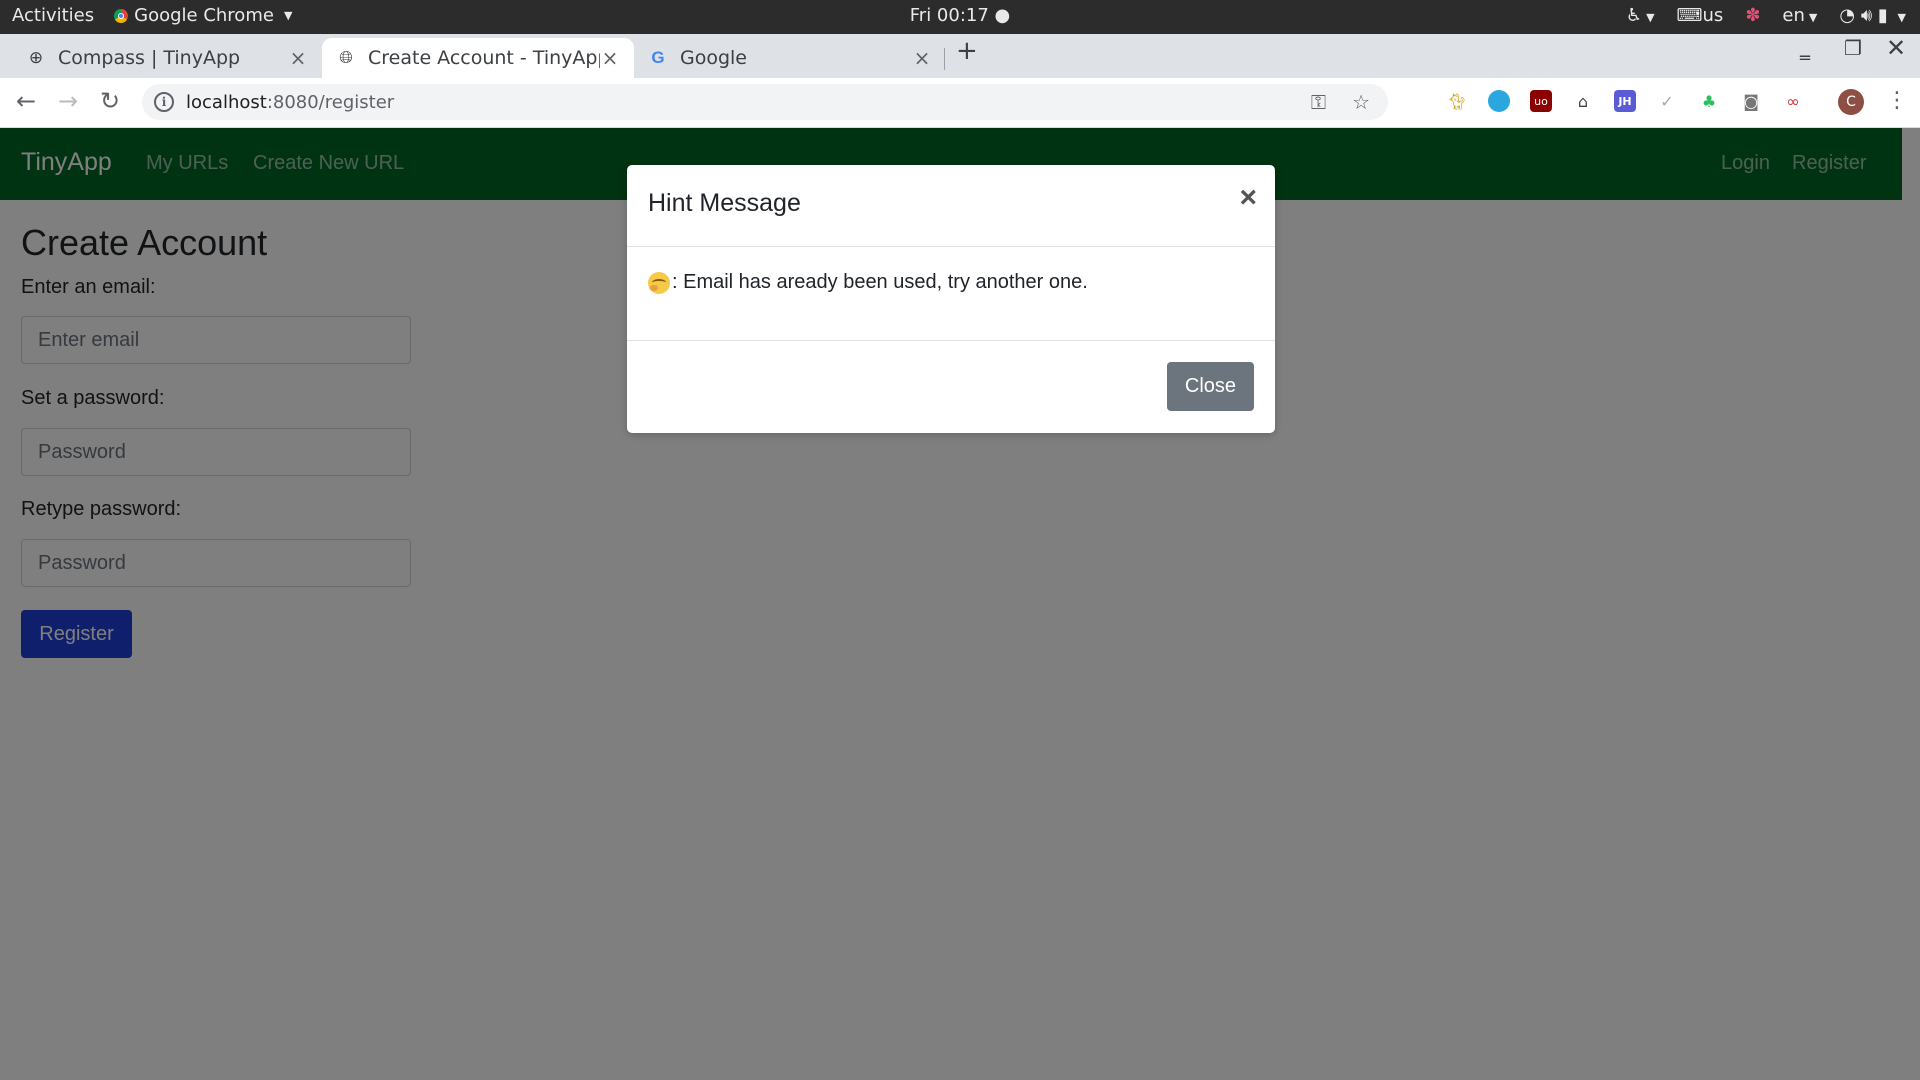 The height and width of the screenshot is (1080, 1920). Describe the element at coordinates (967, 51) in the screenshot. I see `new-tab-button: +` at that location.